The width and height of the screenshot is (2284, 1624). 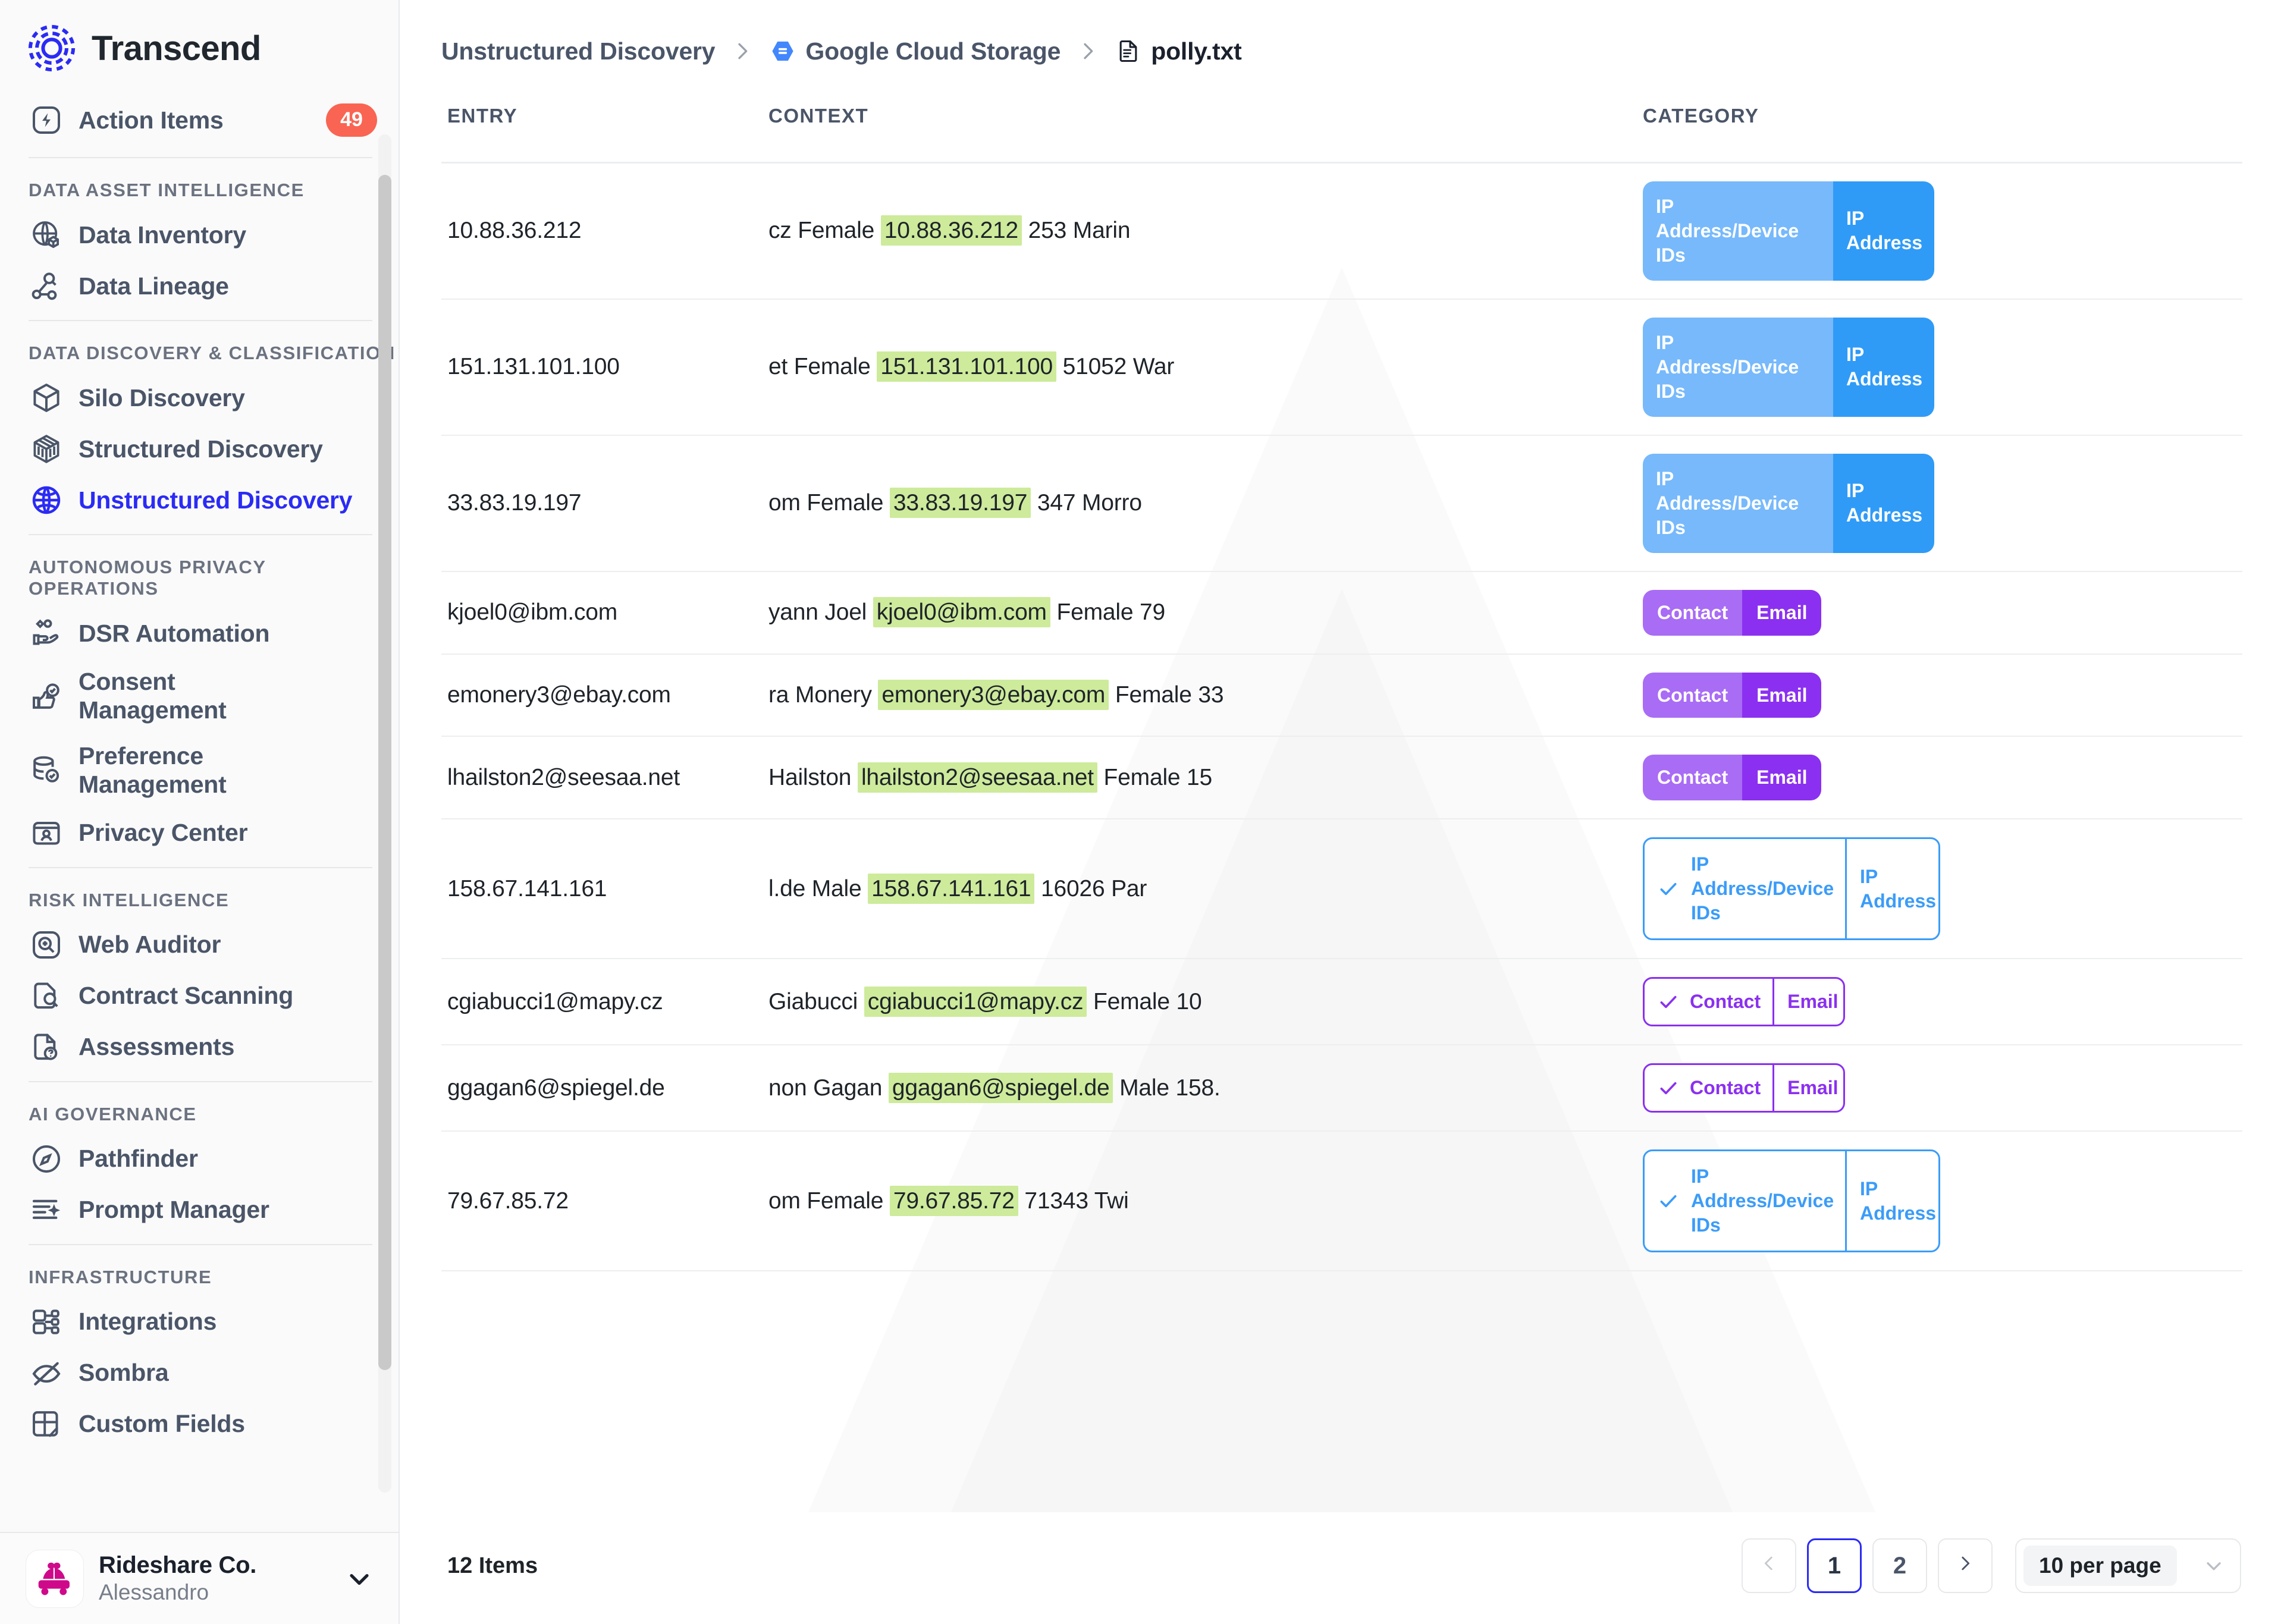 What do you see at coordinates (200, 1047) in the screenshot?
I see `sidebar-item-assessments: Assessments` at bounding box center [200, 1047].